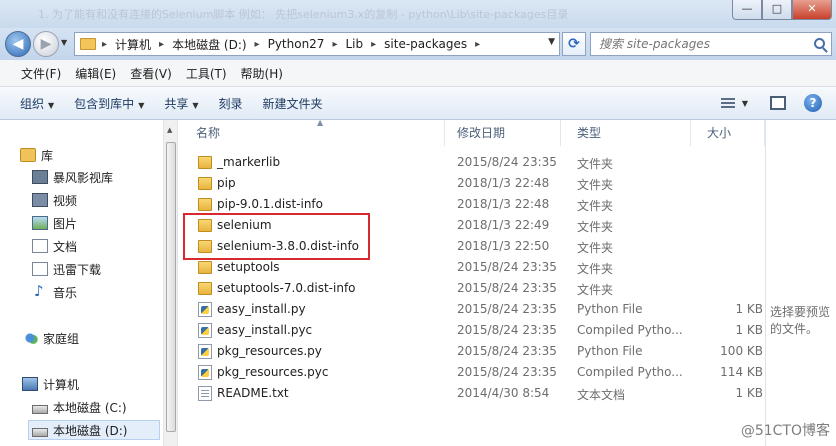 The image size is (836, 446). What do you see at coordinates (54, 246) in the screenshot?
I see `nav-item-documents: 文档` at bounding box center [54, 246].